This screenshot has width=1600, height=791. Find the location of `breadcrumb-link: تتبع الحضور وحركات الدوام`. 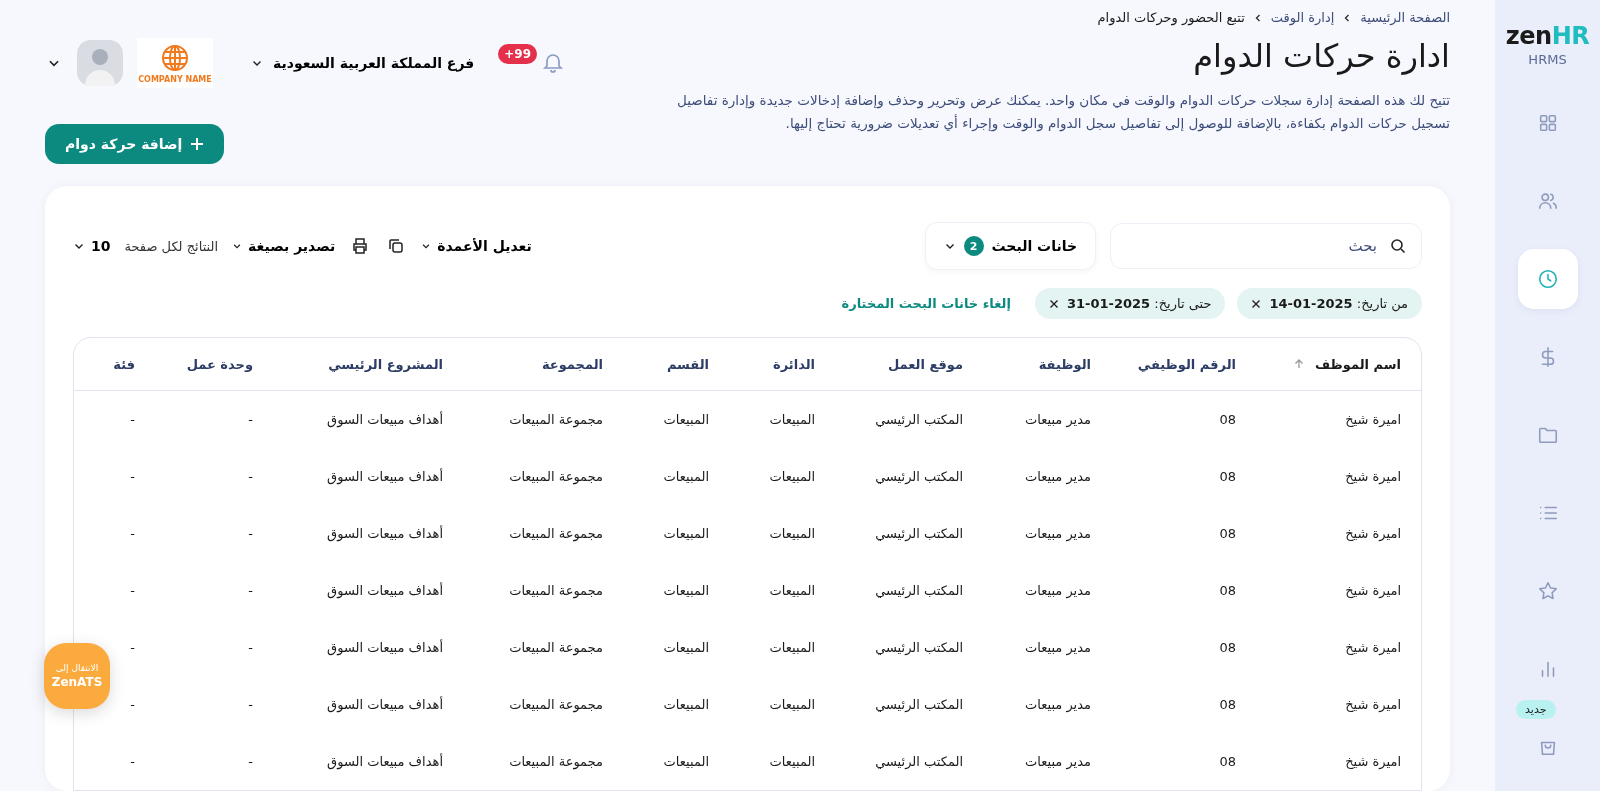

breadcrumb-link: تتبع الحضور وحركات الدوام is located at coordinates (1171, 17).